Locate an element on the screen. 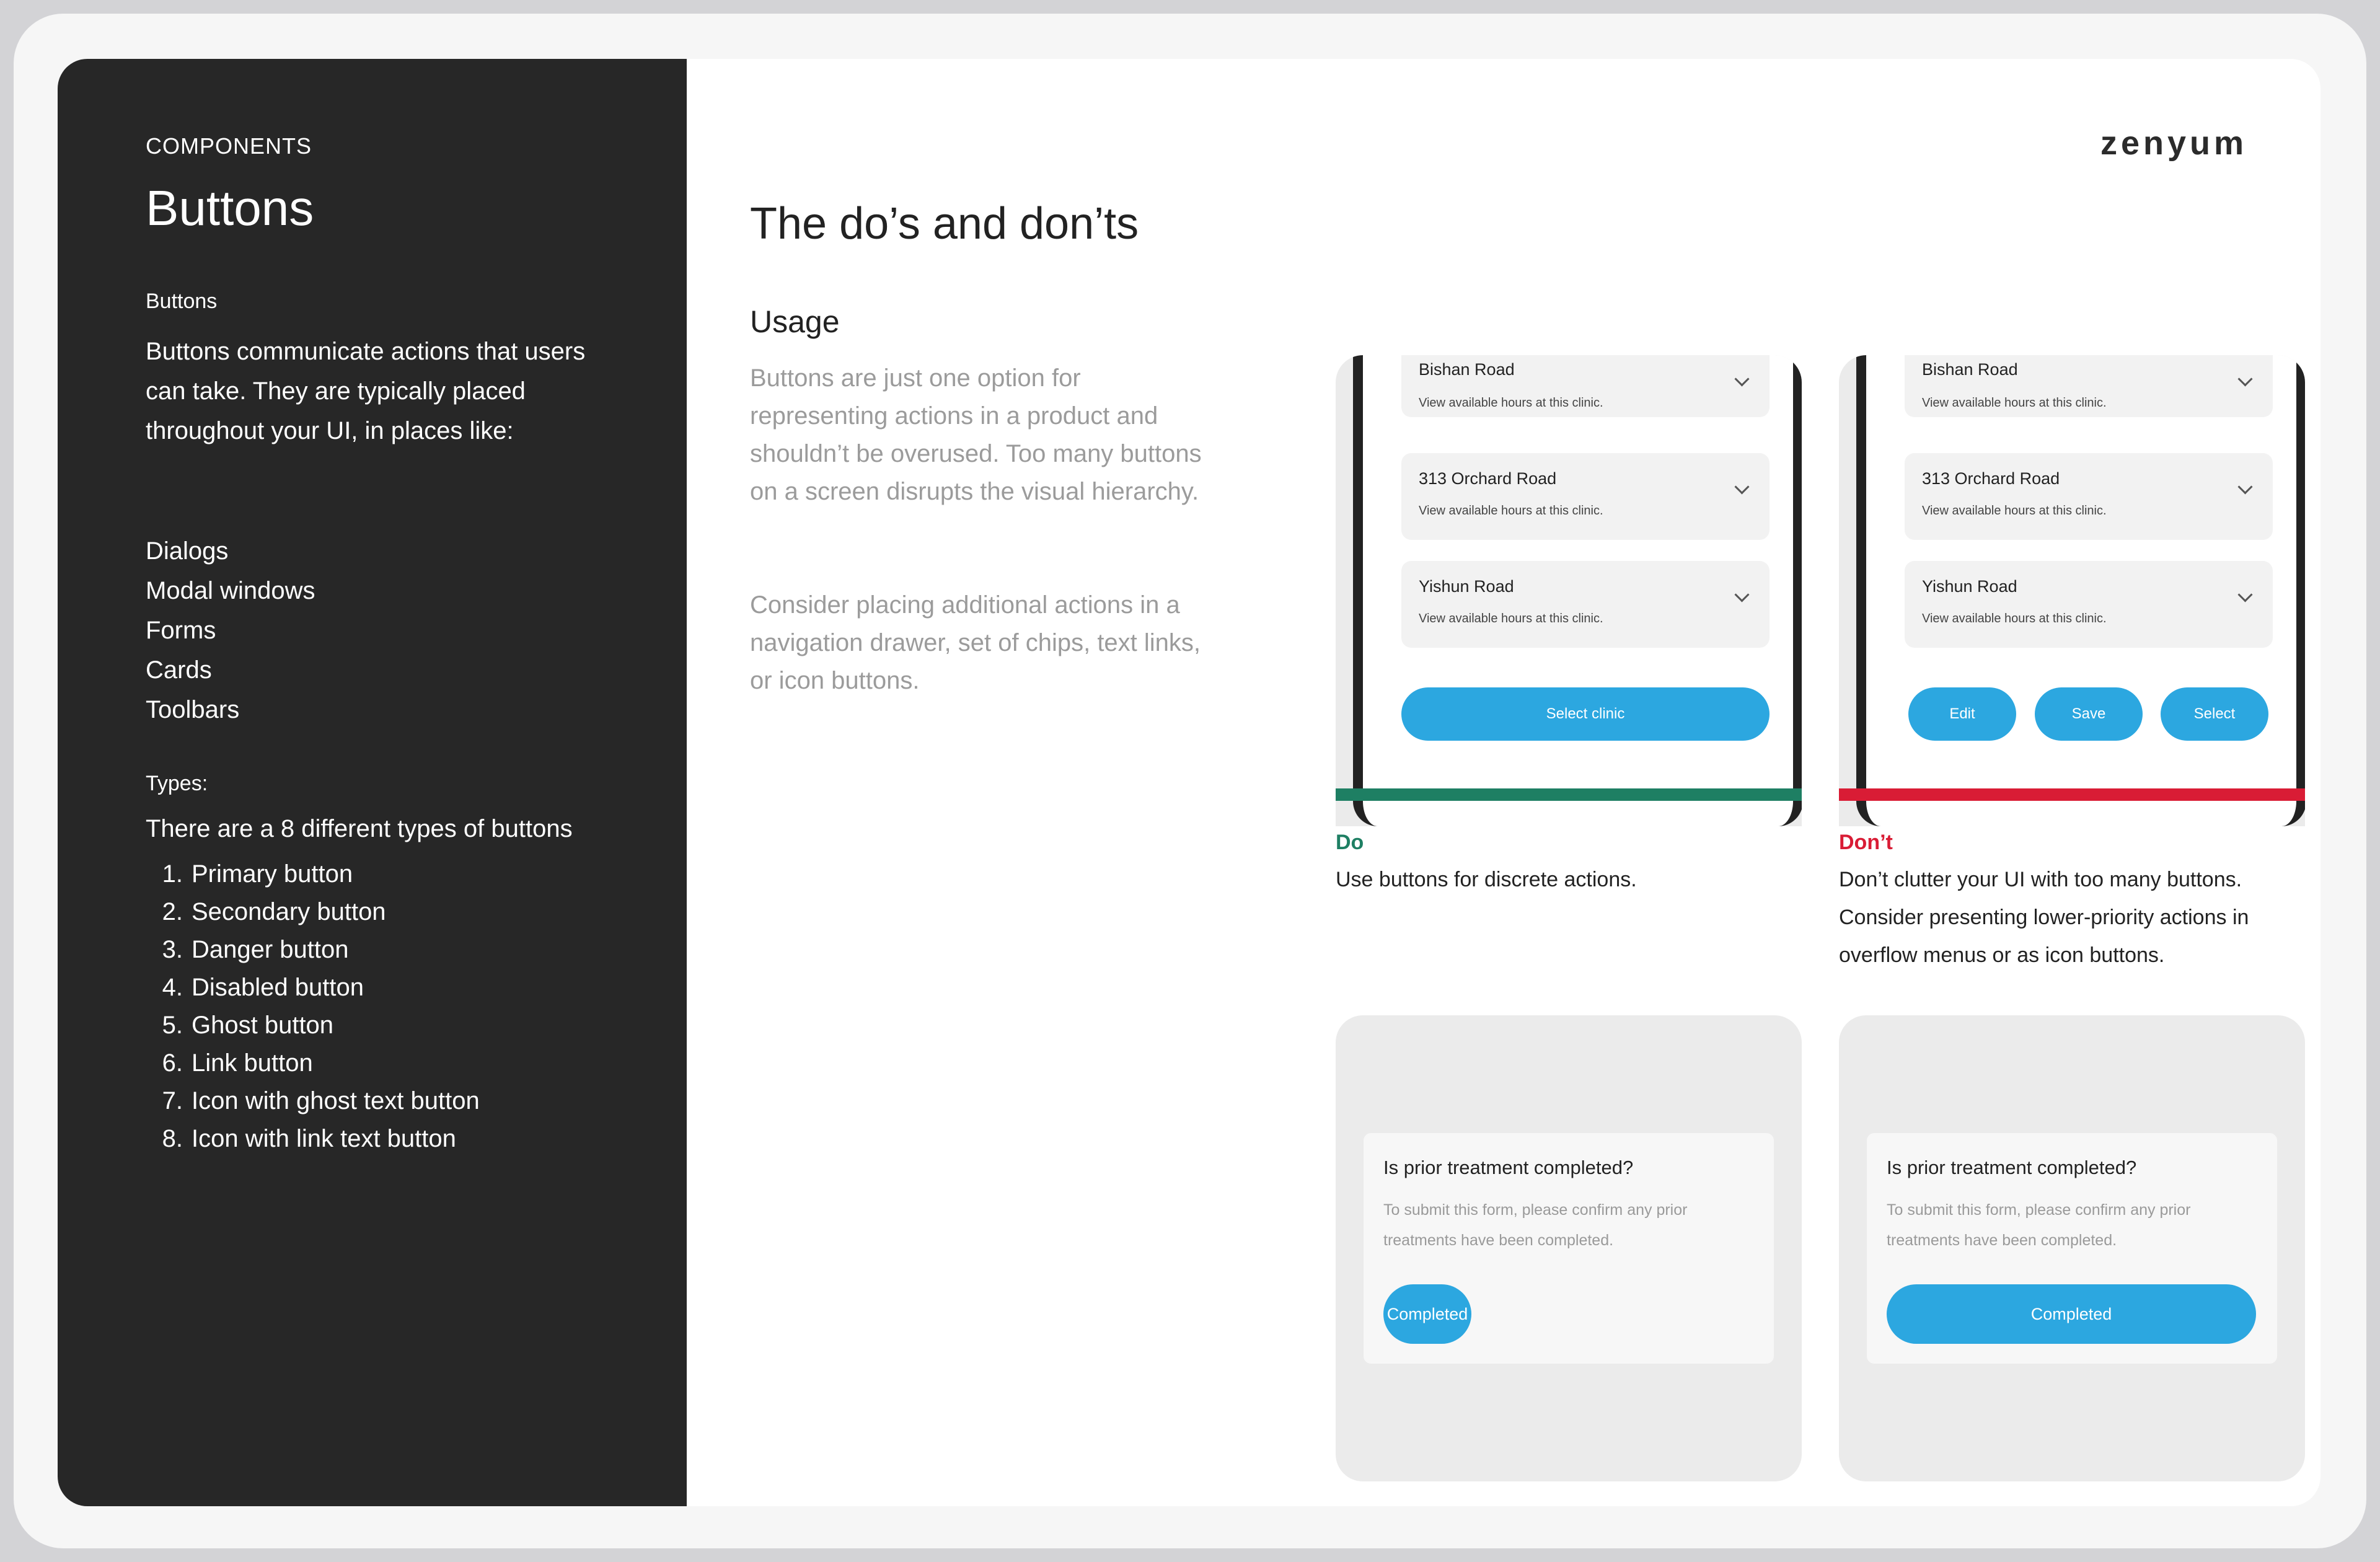  types-item-number: 7. is located at coordinates (172, 1100).